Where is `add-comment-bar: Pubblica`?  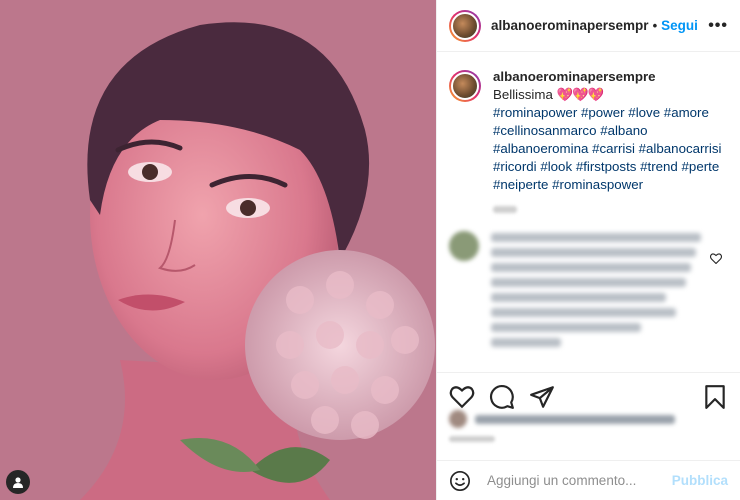 add-comment-bar: Pubblica is located at coordinates (588, 480).